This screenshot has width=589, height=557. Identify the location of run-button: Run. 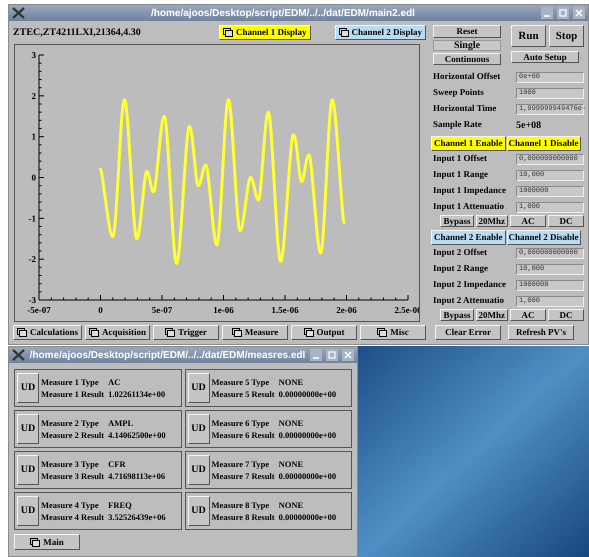
(528, 36).